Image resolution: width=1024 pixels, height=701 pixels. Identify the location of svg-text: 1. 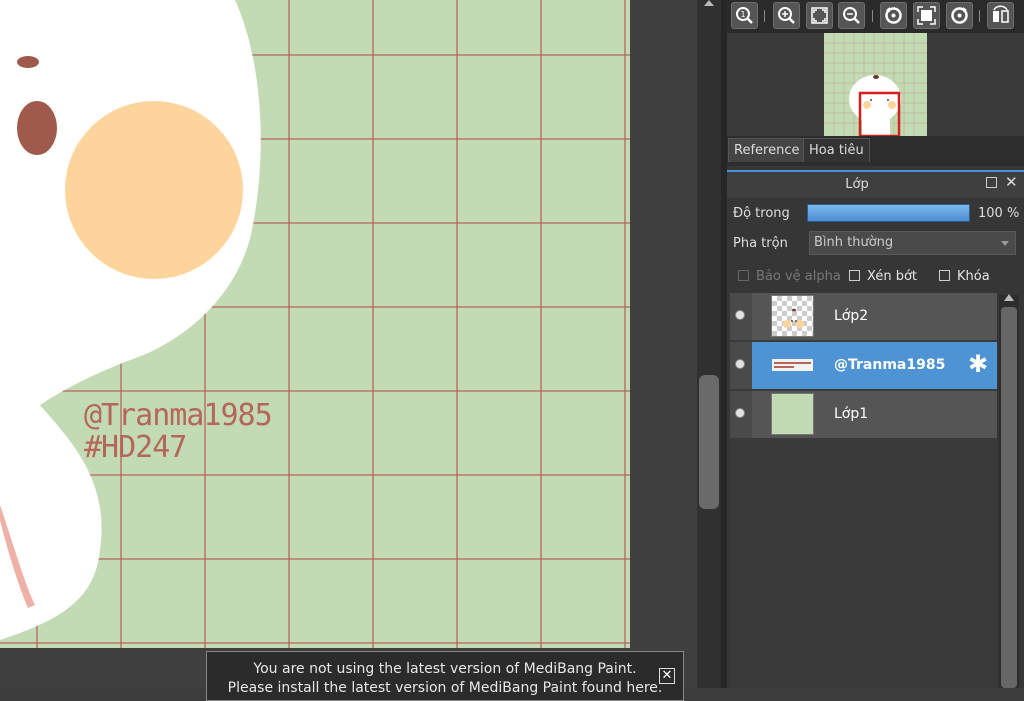
(742, 14).